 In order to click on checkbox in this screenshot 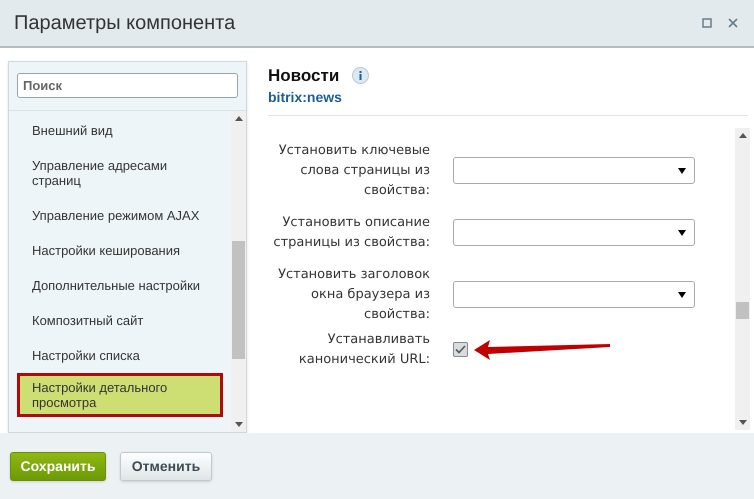, I will do `click(460, 349)`.